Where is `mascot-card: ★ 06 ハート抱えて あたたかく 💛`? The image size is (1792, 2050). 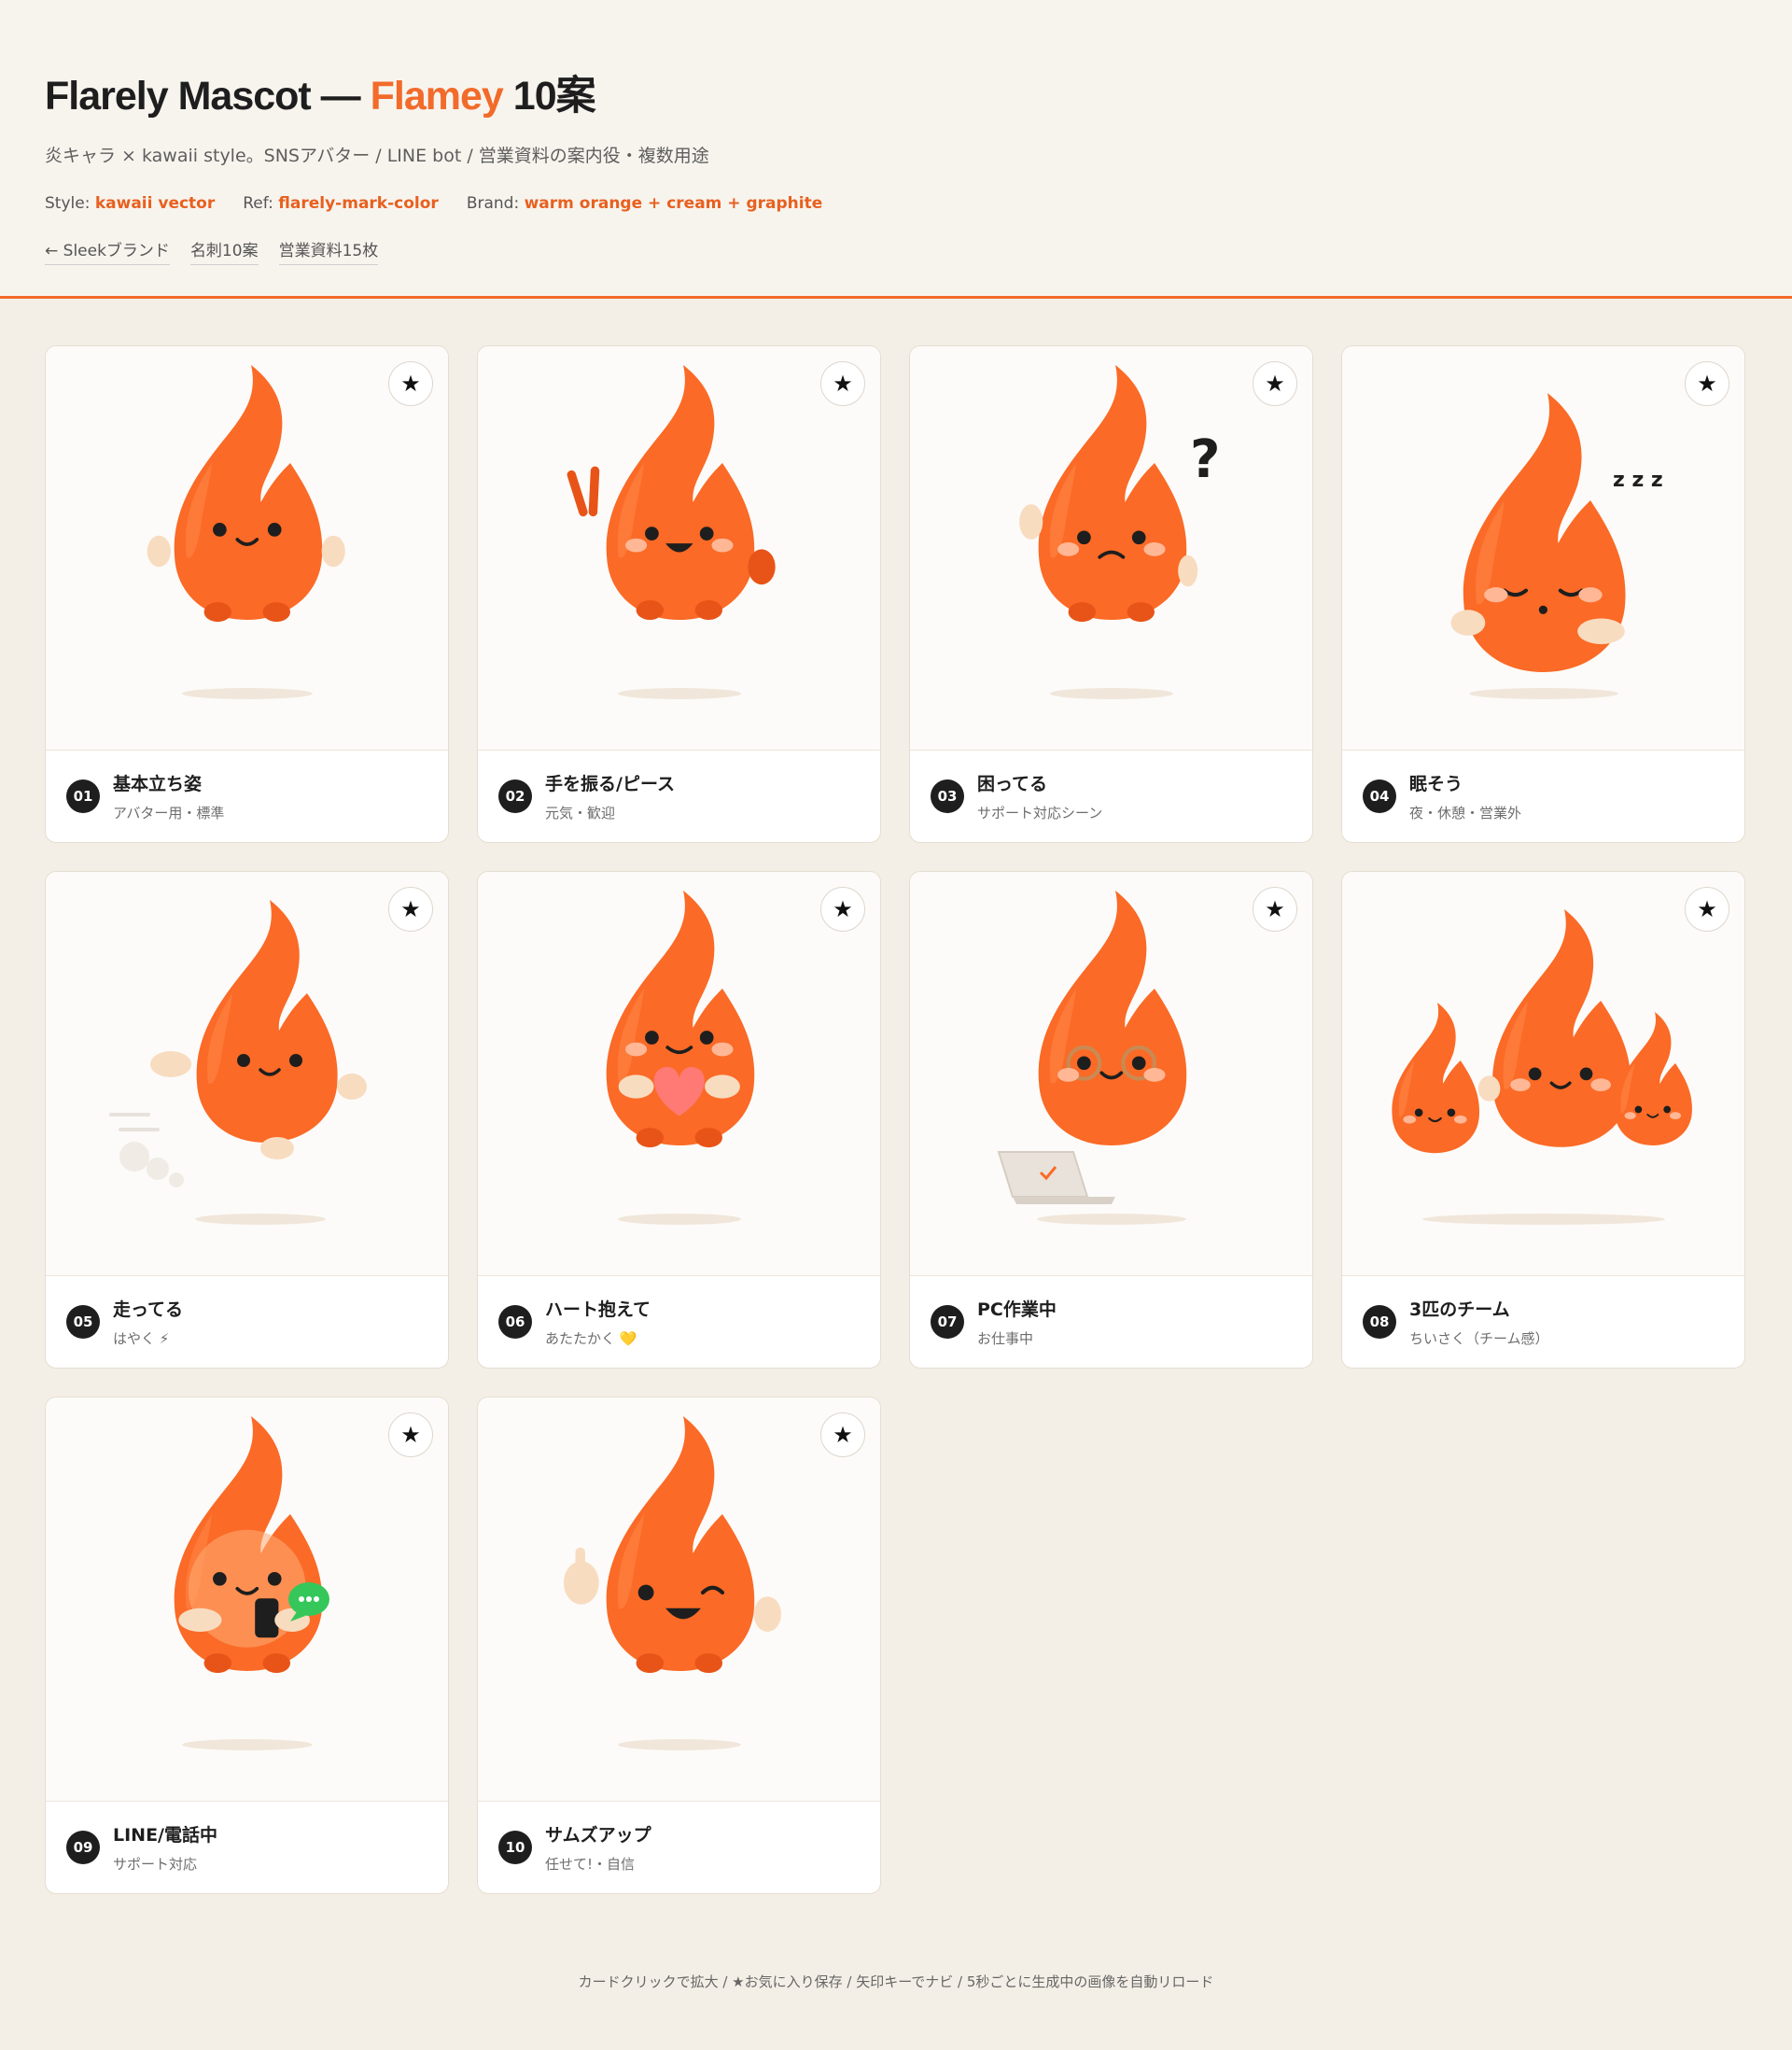
mascot-card: ★ 06 ハート抱えて あたたかく 💛 is located at coordinates (679, 1120).